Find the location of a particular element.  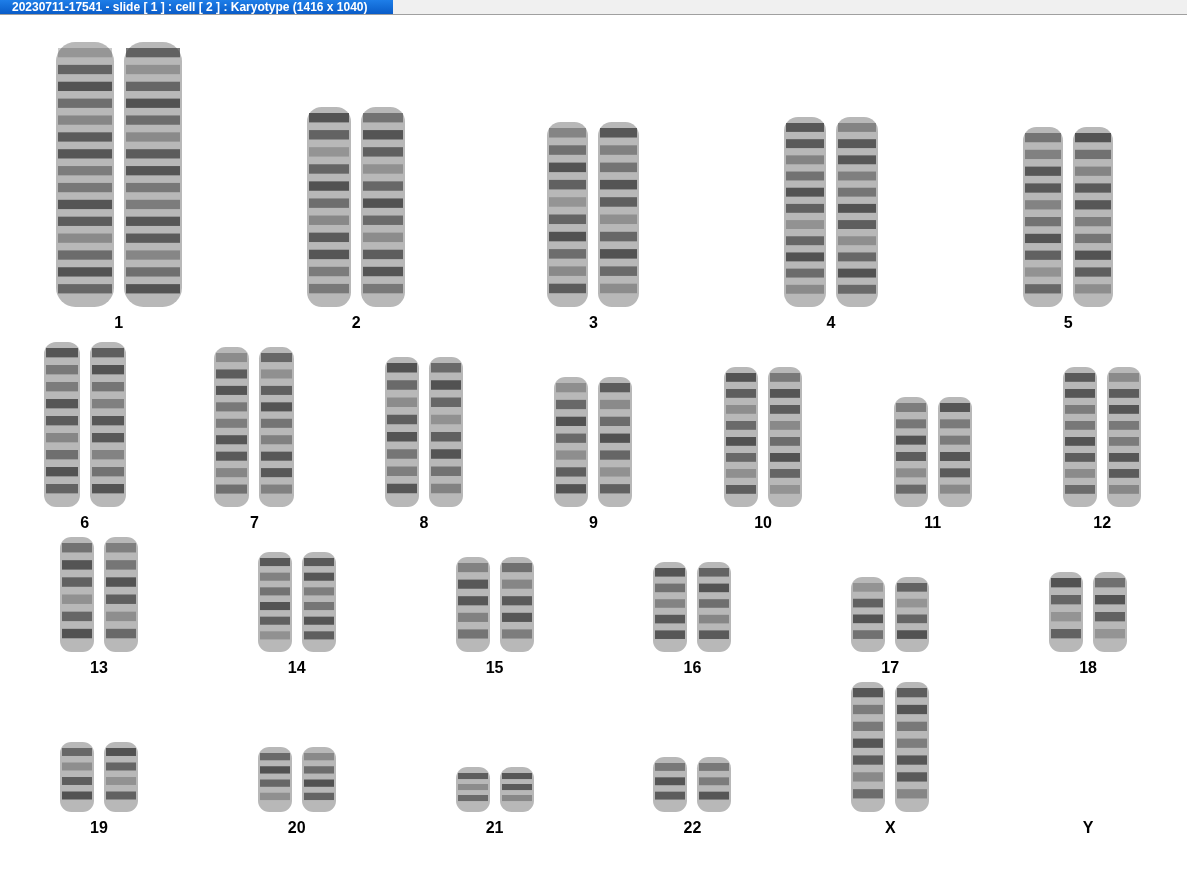

chromosome-label: 18 is located at coordinates (1088, 668).